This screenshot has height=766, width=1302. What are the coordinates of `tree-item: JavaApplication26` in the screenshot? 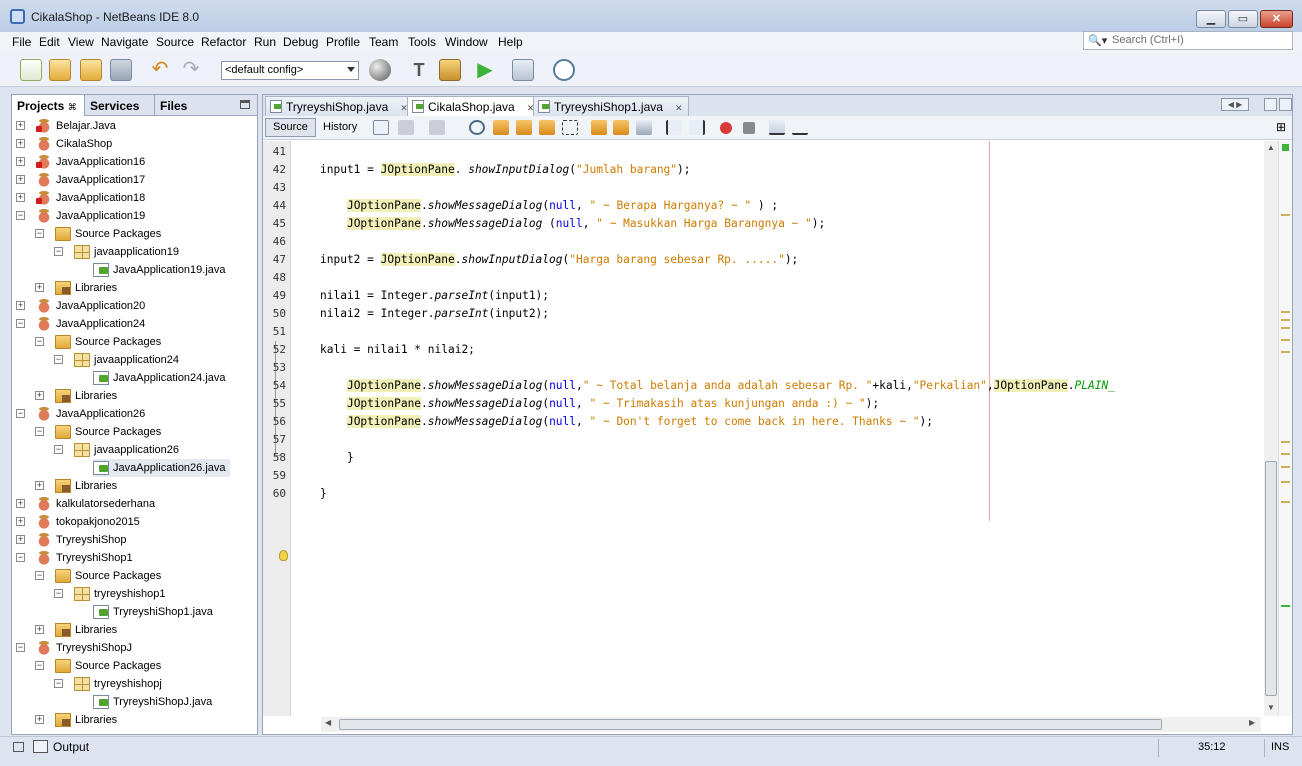 It's located at (90, 414).